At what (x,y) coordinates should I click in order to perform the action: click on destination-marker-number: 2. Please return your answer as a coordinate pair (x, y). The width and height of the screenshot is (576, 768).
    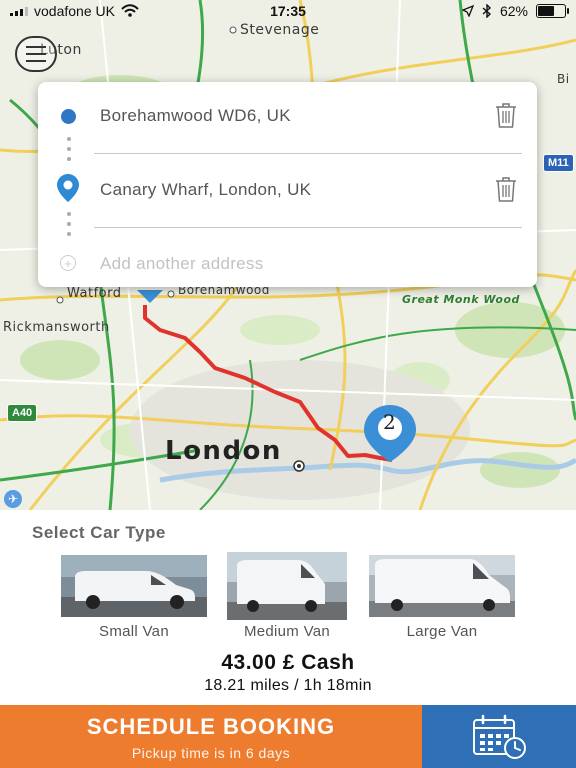
    Looking at the image, I should click on (389, 422).